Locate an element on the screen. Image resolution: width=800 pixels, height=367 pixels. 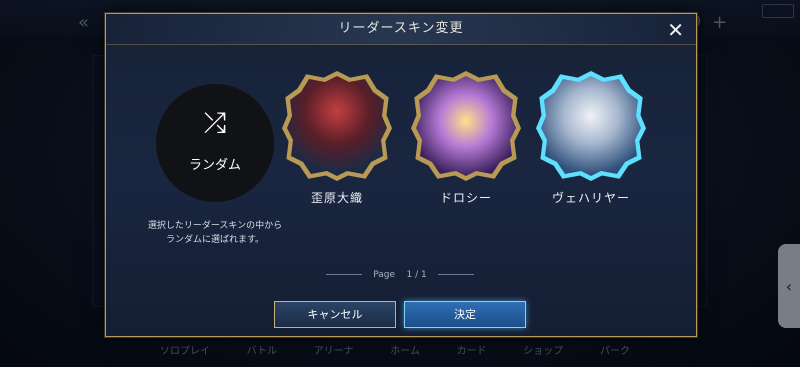
option-char2: ドロシー is located at coordinates (466, 138).